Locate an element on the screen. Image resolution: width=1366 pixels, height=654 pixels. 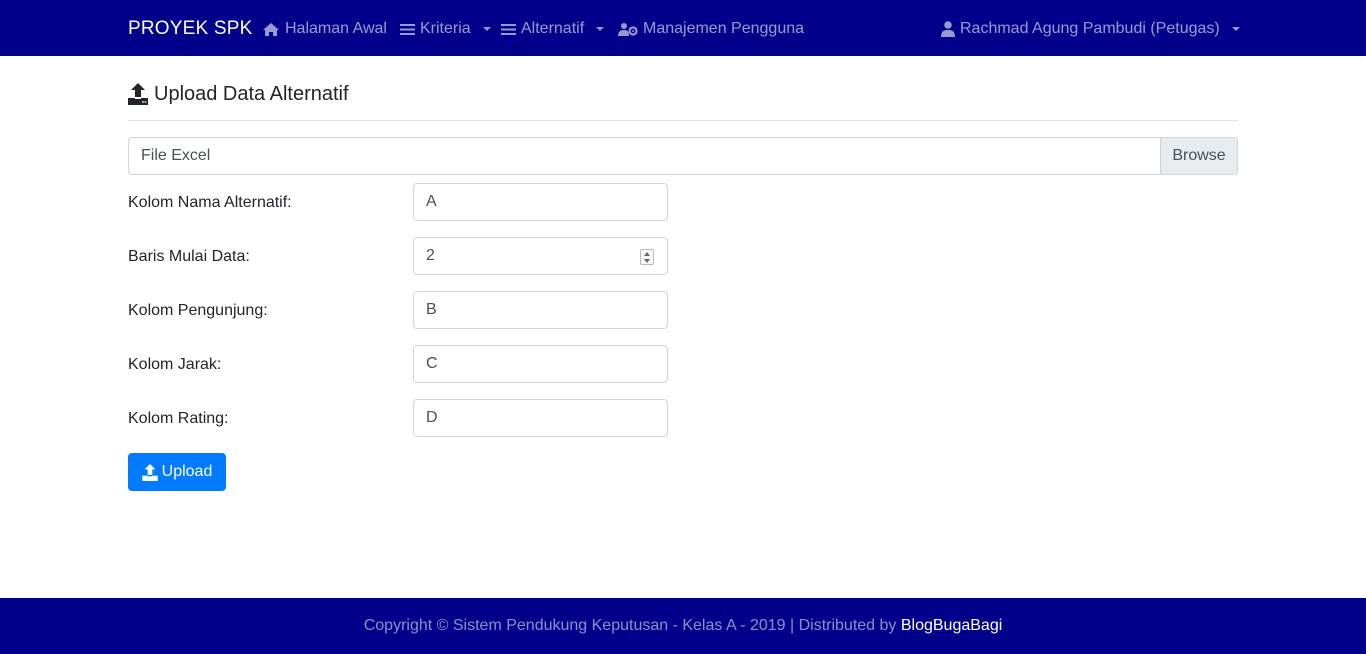
upload-button-label: Upload is located at coordinates (187, 471).